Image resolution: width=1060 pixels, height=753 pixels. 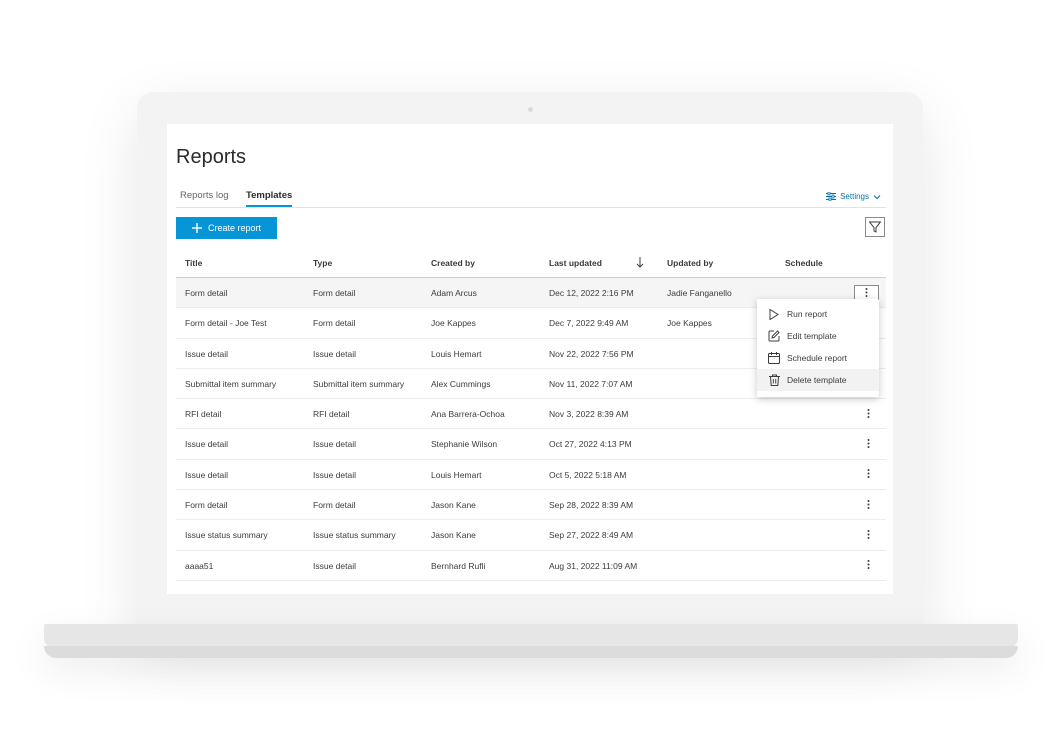 What do you see at coordinates (530, 109) in the screenshot?
I see `camera-dot` at bounding box center [530, 109].